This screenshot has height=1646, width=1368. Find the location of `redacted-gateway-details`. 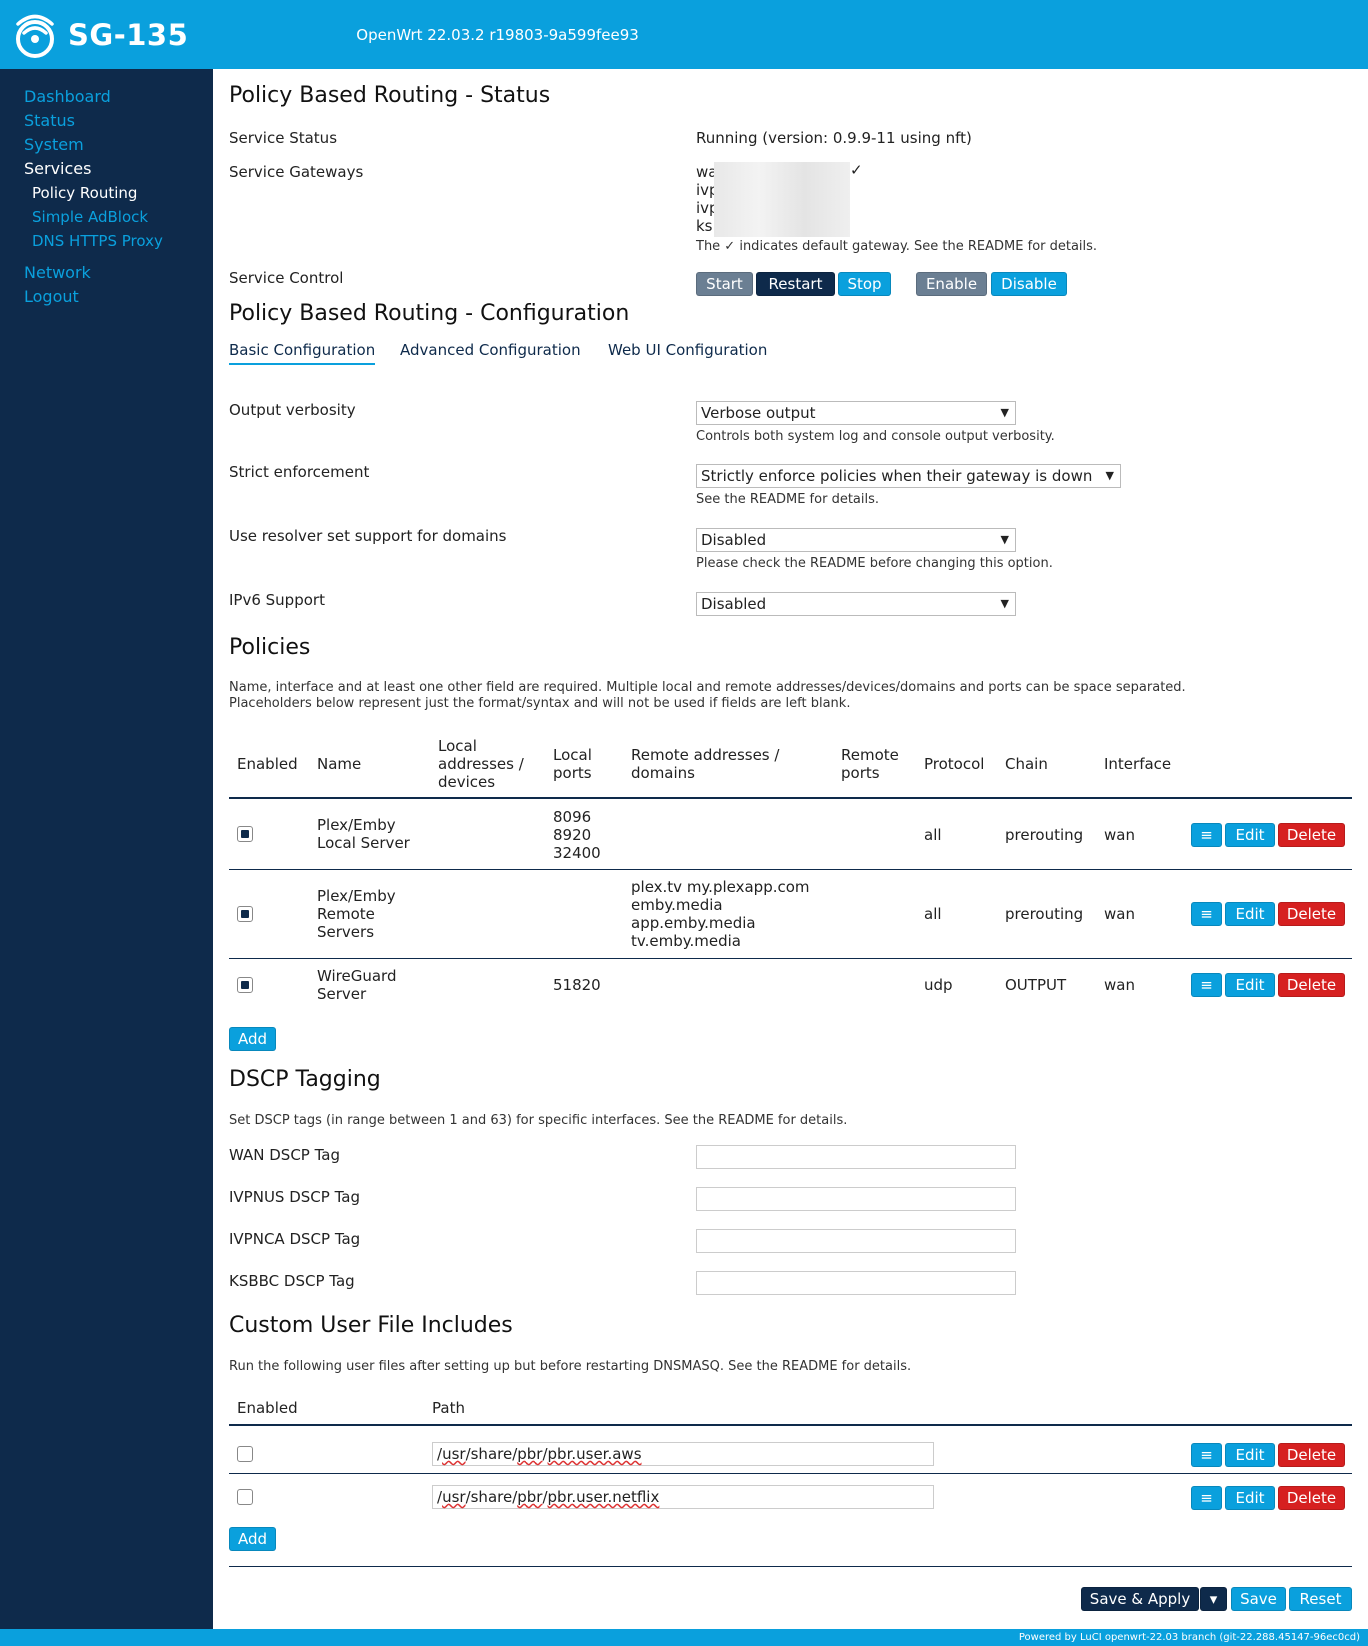

redacted-gateway-details is located at coordinates (782, 199).